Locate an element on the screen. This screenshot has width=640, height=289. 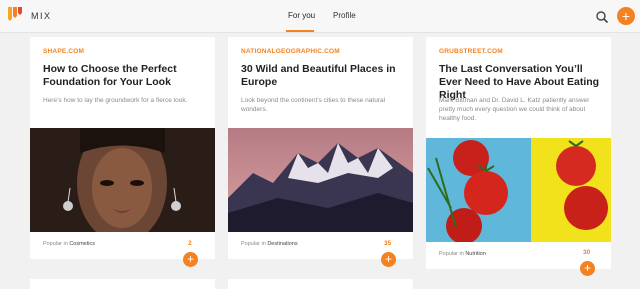
tab-profile: Profile is located at coordinates (344, 15).